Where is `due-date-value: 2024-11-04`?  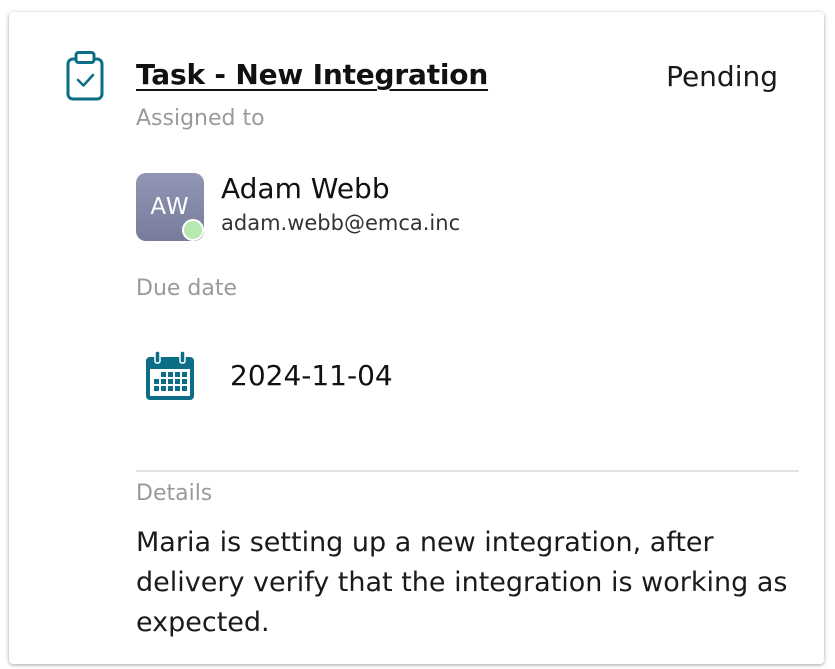
due-date-value: 2024-11-04 is located at coordinates (311, 375).